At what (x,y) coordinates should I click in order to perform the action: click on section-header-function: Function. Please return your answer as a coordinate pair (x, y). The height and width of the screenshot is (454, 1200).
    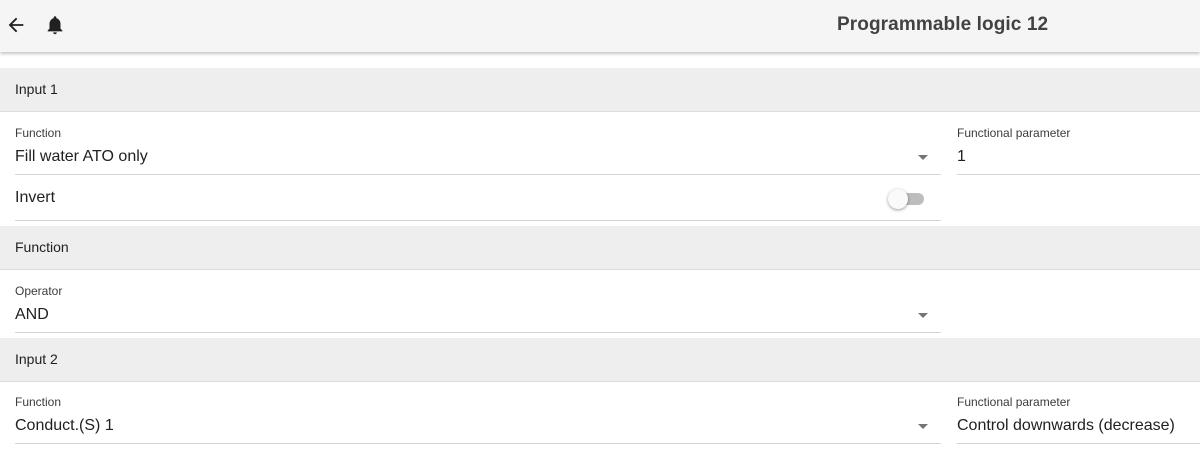
    Looking at the image, I should click on (600, 248).